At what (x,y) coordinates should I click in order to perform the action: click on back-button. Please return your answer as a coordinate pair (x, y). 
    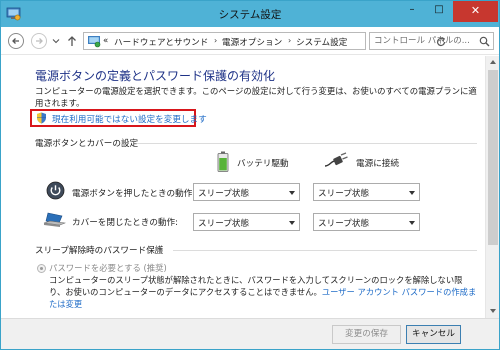
    Looking at the image, I should click on (16, 41).